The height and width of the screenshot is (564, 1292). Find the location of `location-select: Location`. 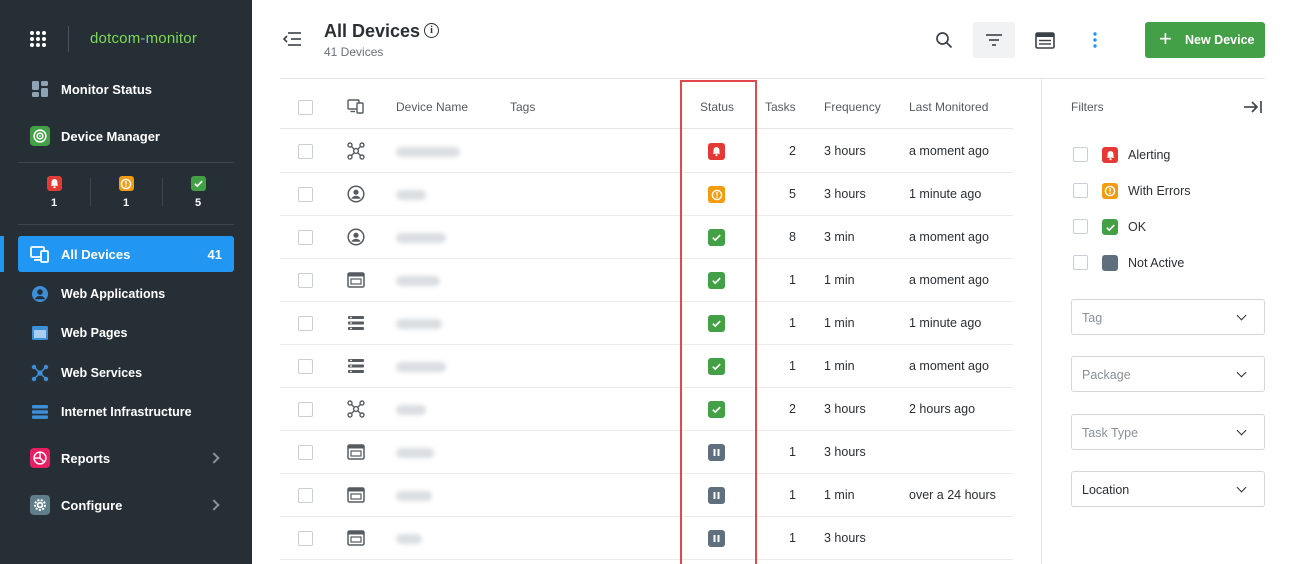

location-select: Location is located at coordinates (1168, 489).